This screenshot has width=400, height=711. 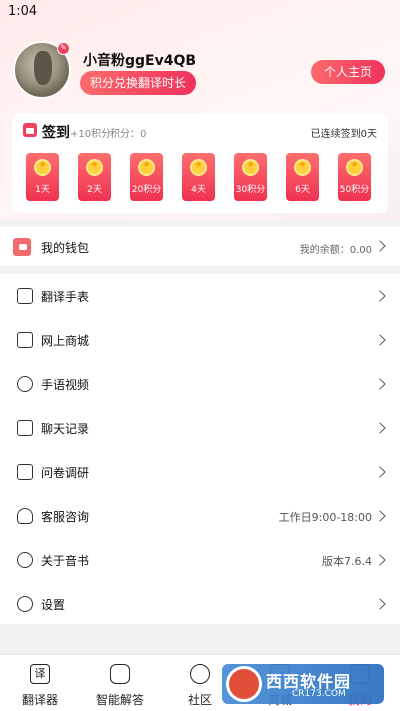 I want to click on day-label: 4天, so click(x=198, y=190).